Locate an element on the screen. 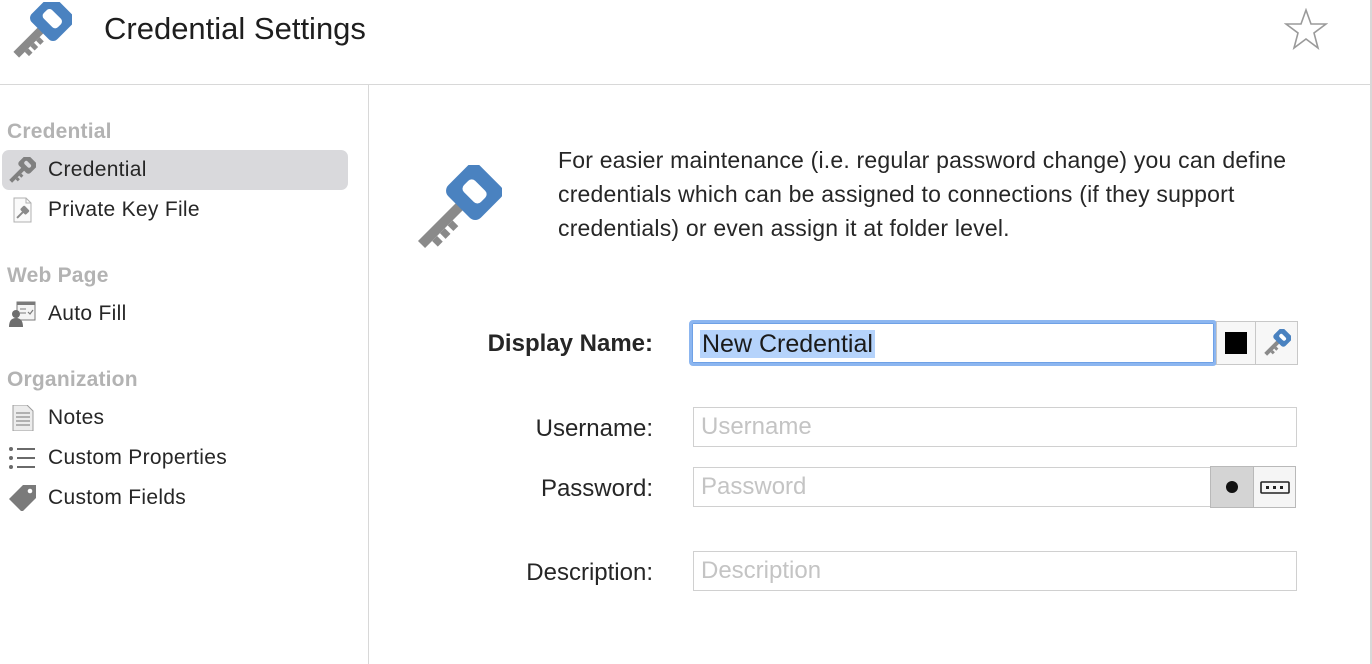  page-title: Credential Settings is located at coordinates (235, 28).